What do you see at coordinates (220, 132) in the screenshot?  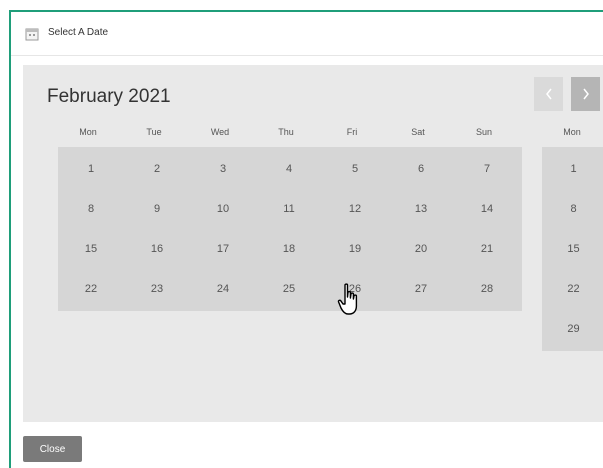 I see `weekday-header: Wed` at bounding box center [220, 132].